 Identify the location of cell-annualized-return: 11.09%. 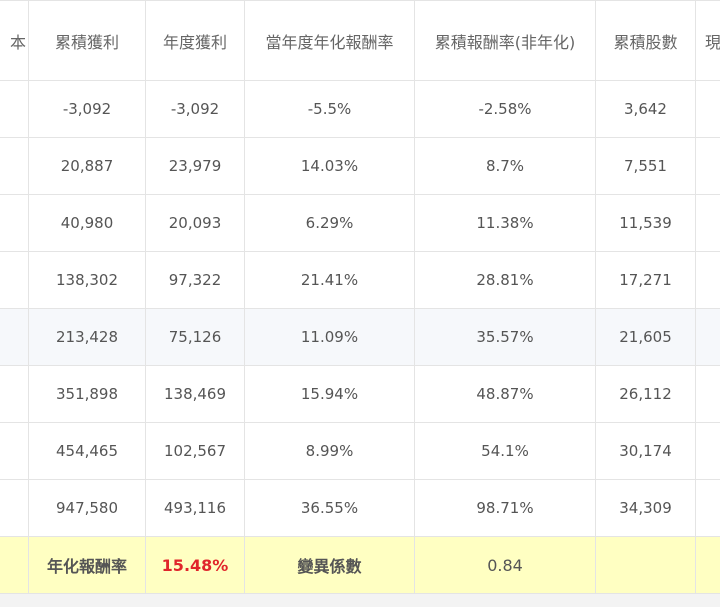
(329, 337).